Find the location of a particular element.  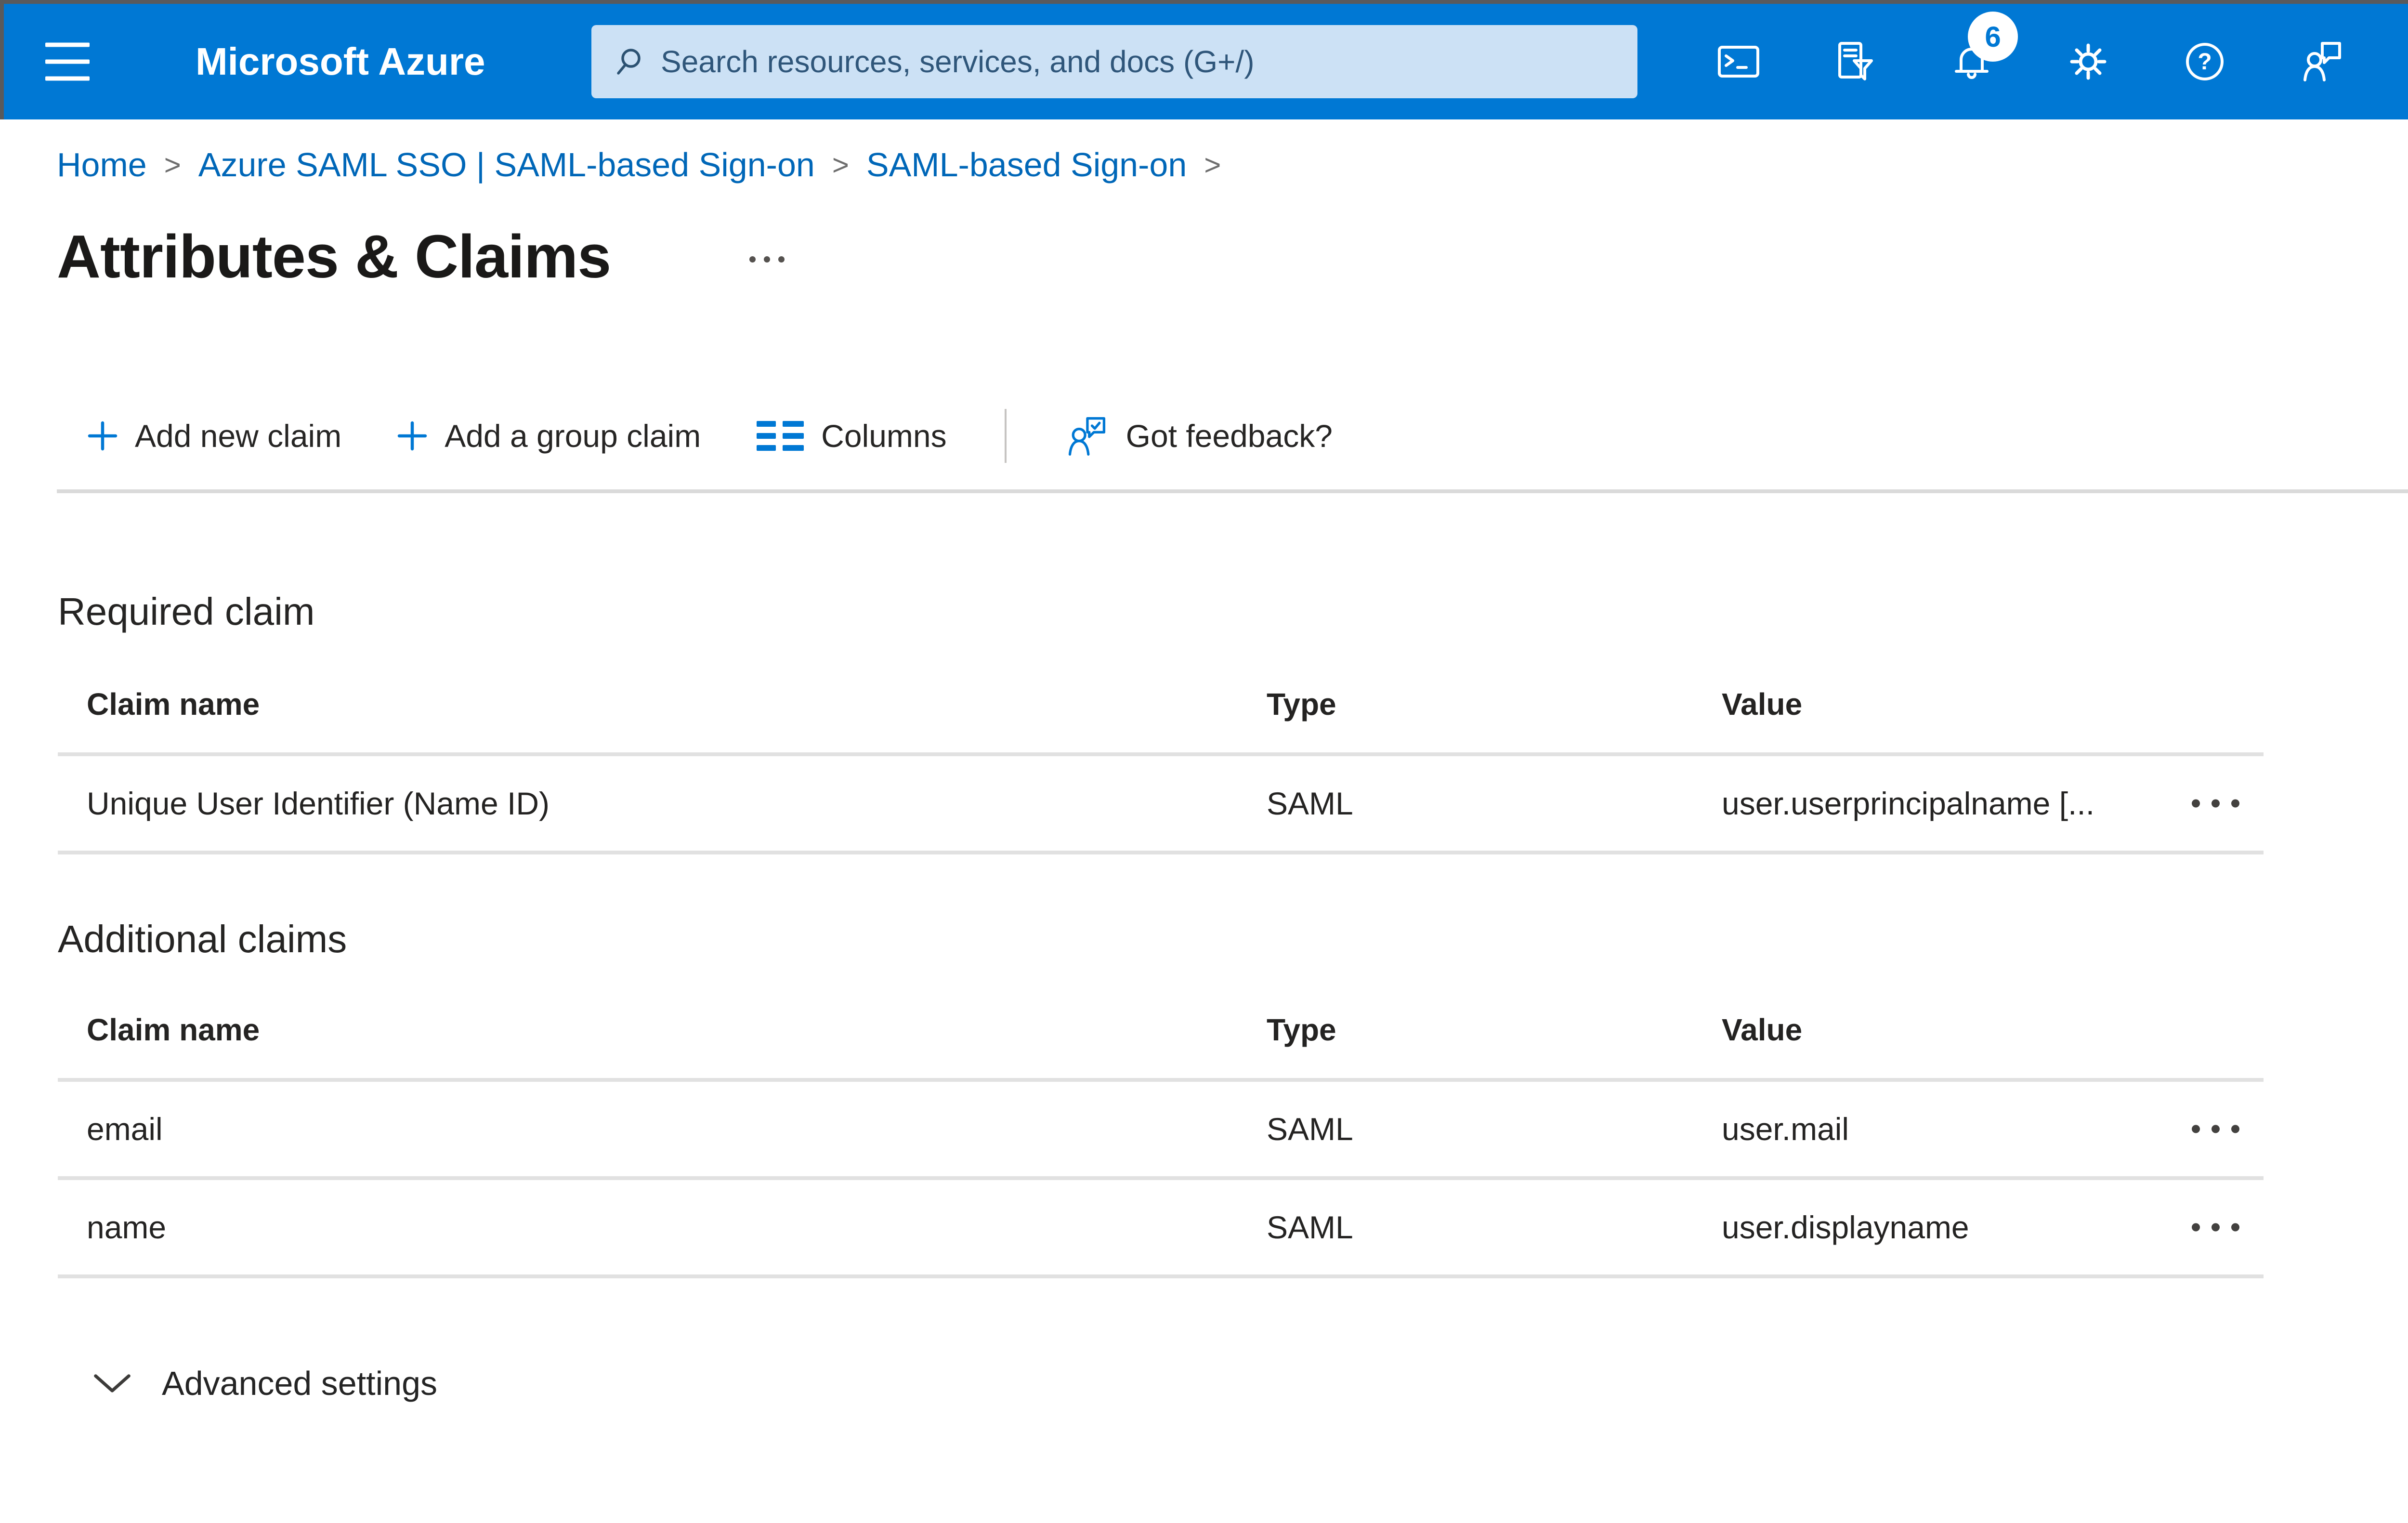

help-icon: ? is located at coordinates (2205, 61).